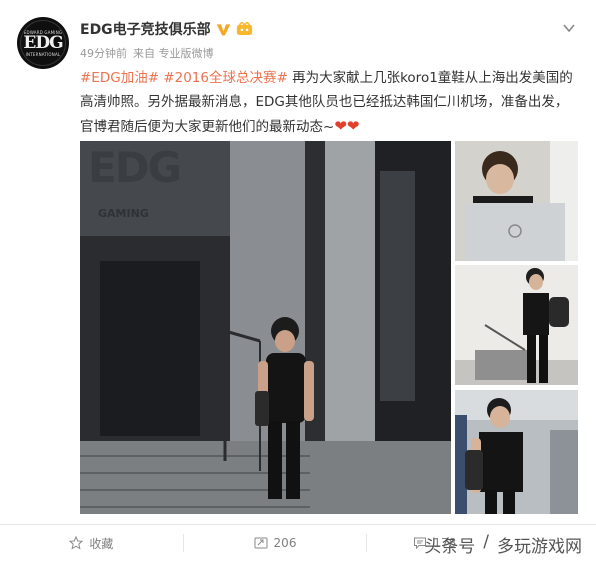 Image resolution: width=596 pixels, height=561 pixels. I want to click on repost-icon, so click(261, 543).